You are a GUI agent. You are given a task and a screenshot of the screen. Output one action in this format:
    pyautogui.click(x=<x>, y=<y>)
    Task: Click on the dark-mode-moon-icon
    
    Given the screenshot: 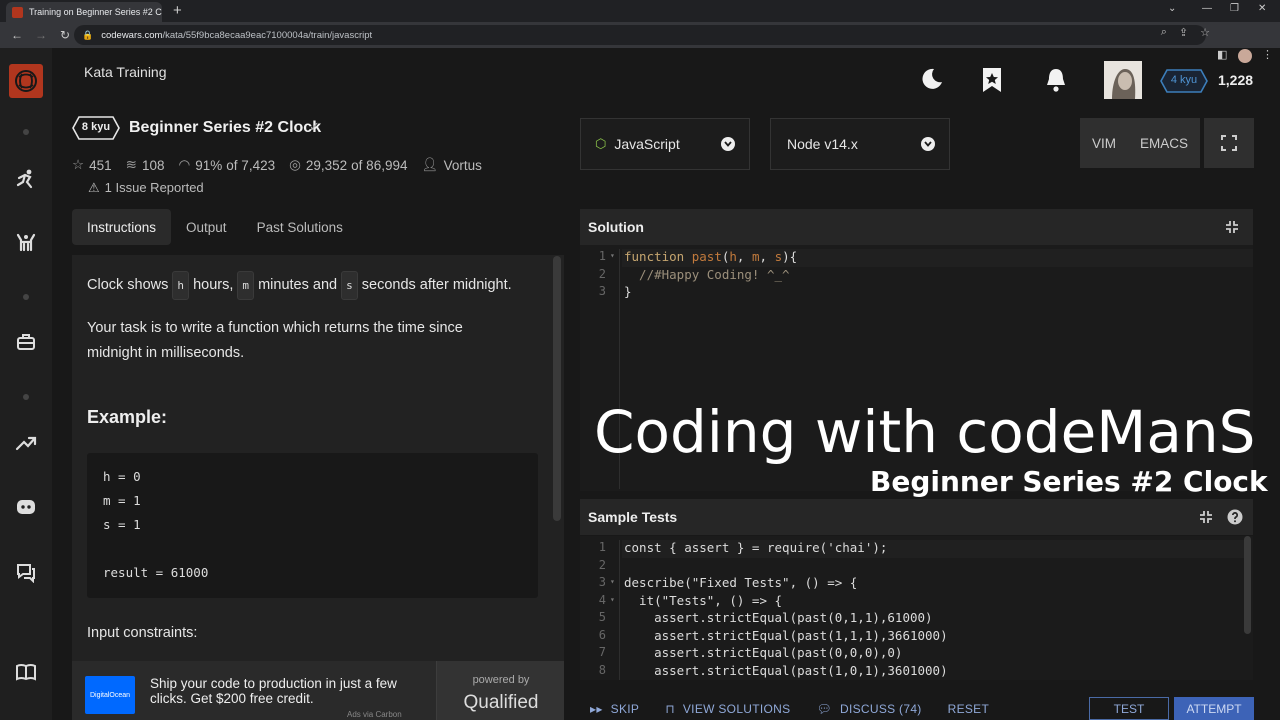 What is the action you would take?
    pyautogui.click(x=932, y=87)
    